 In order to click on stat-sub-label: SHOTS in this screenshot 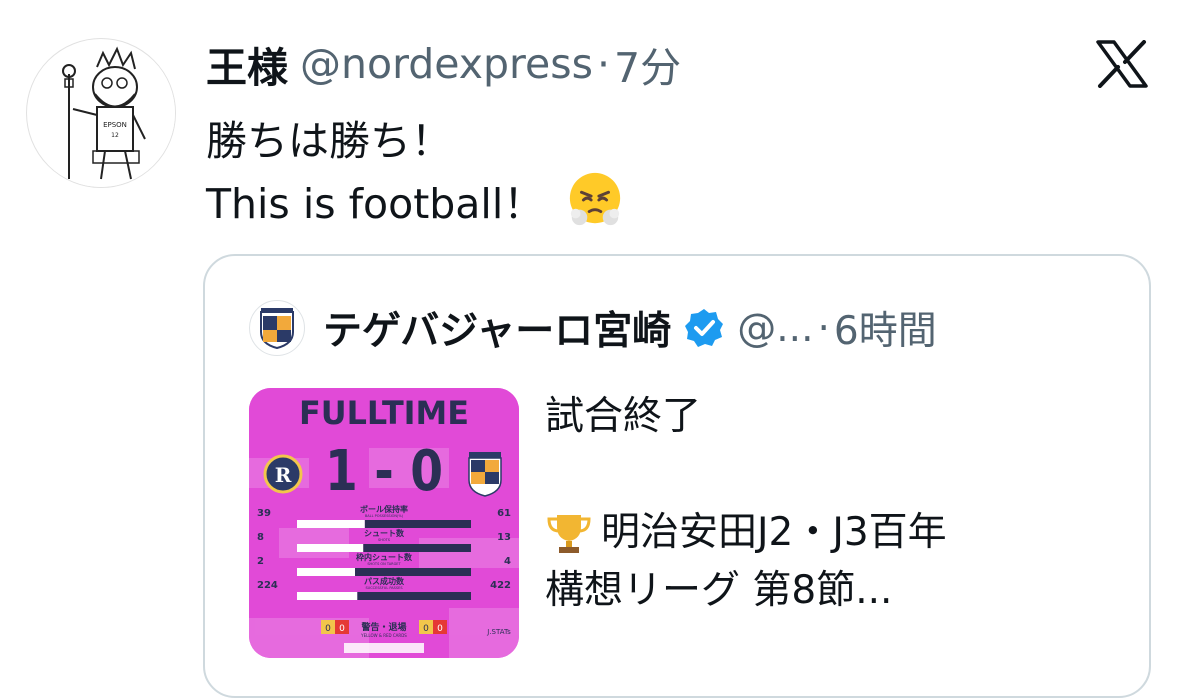, I will do `click(384, 540)`.